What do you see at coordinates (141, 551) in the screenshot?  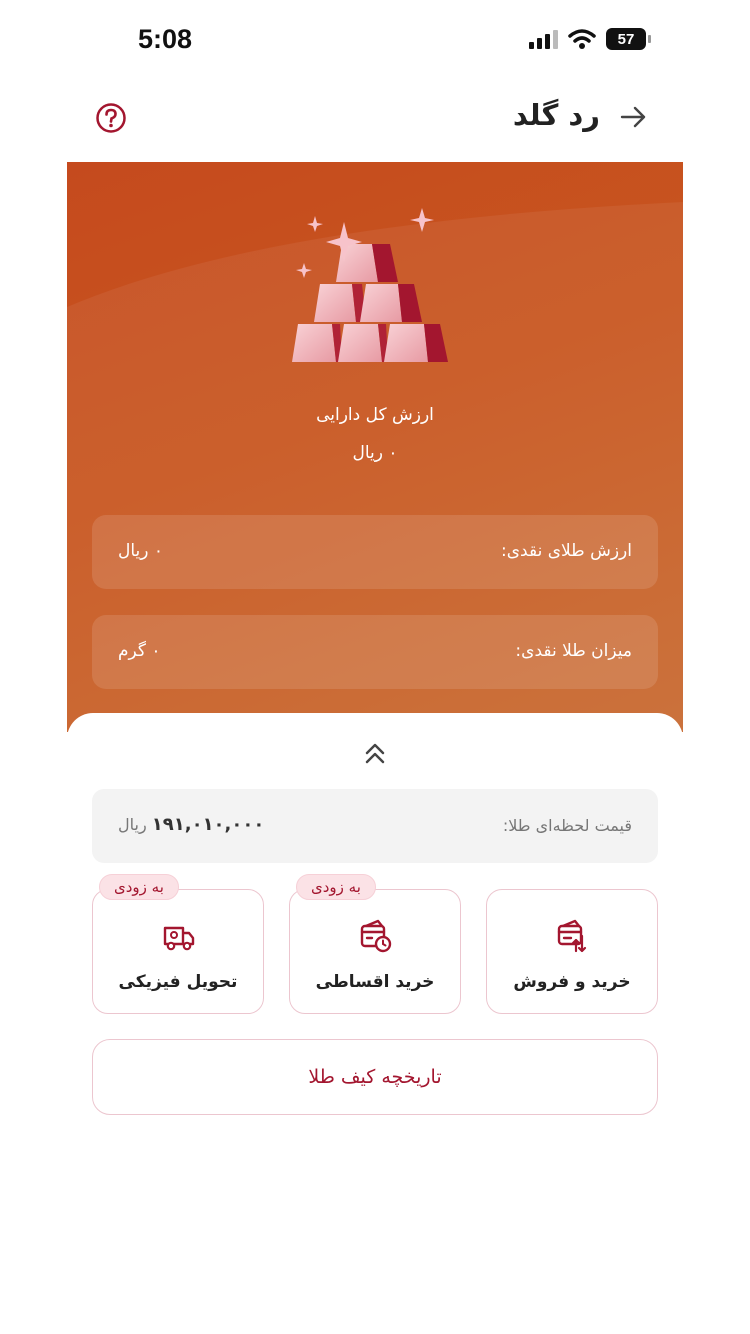 I see `cash-gold-value: ۰ ریال` at bounding box center [141, 551].